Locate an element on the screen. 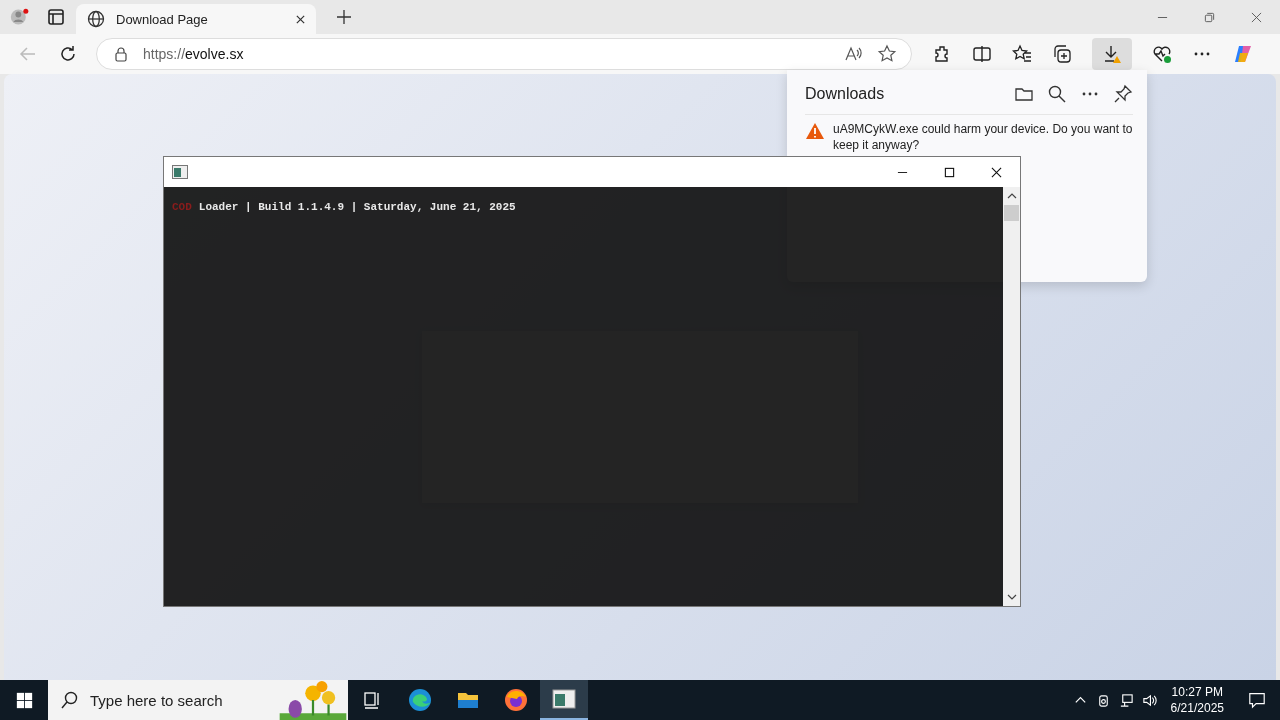 Image resolution: width=1280 pixels, height=720 pixels. task-view-icon is located at coordinates (372, 700).